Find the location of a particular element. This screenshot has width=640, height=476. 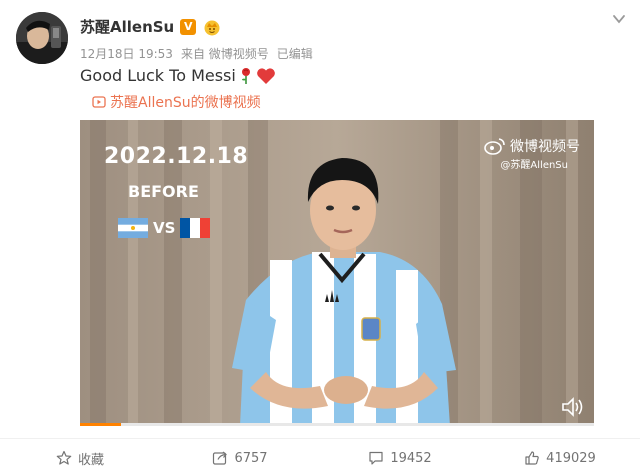

post-text: Good Luck To Messi is located at coordinates (178, 75).